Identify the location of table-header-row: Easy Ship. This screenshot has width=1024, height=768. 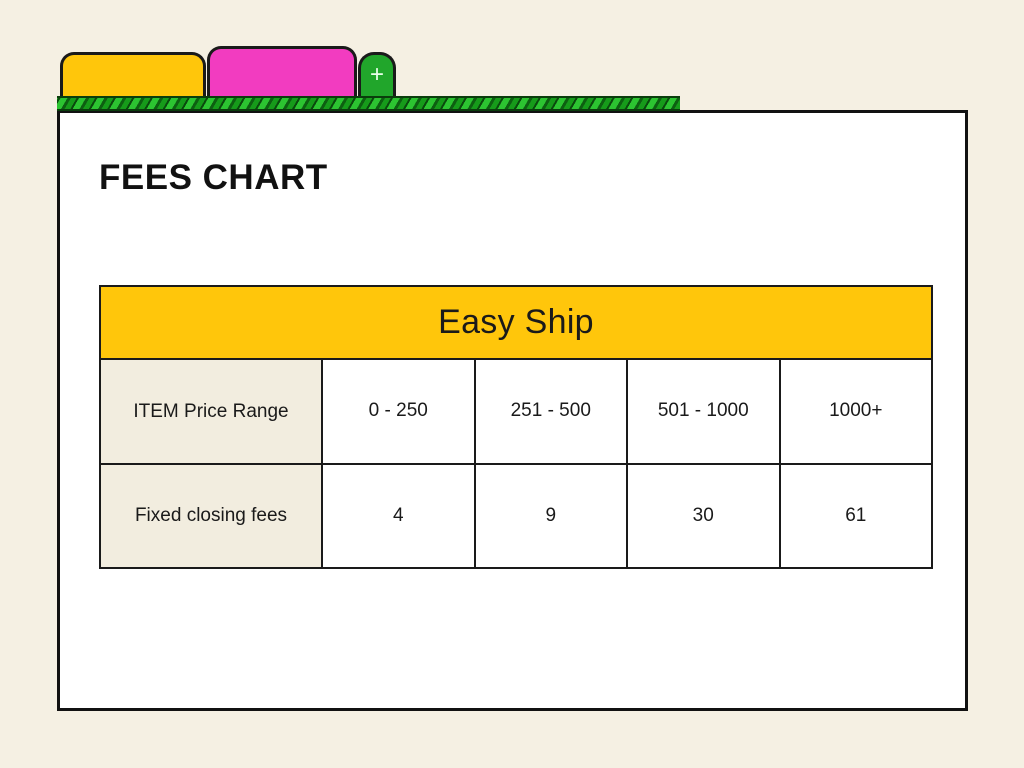
(516, 322).